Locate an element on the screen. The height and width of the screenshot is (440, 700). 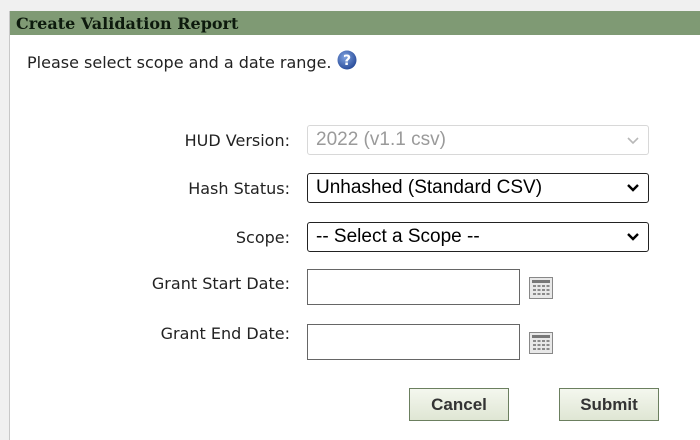
grant-end-date-label: Grant End Date: is located at coordinates (225, 333).